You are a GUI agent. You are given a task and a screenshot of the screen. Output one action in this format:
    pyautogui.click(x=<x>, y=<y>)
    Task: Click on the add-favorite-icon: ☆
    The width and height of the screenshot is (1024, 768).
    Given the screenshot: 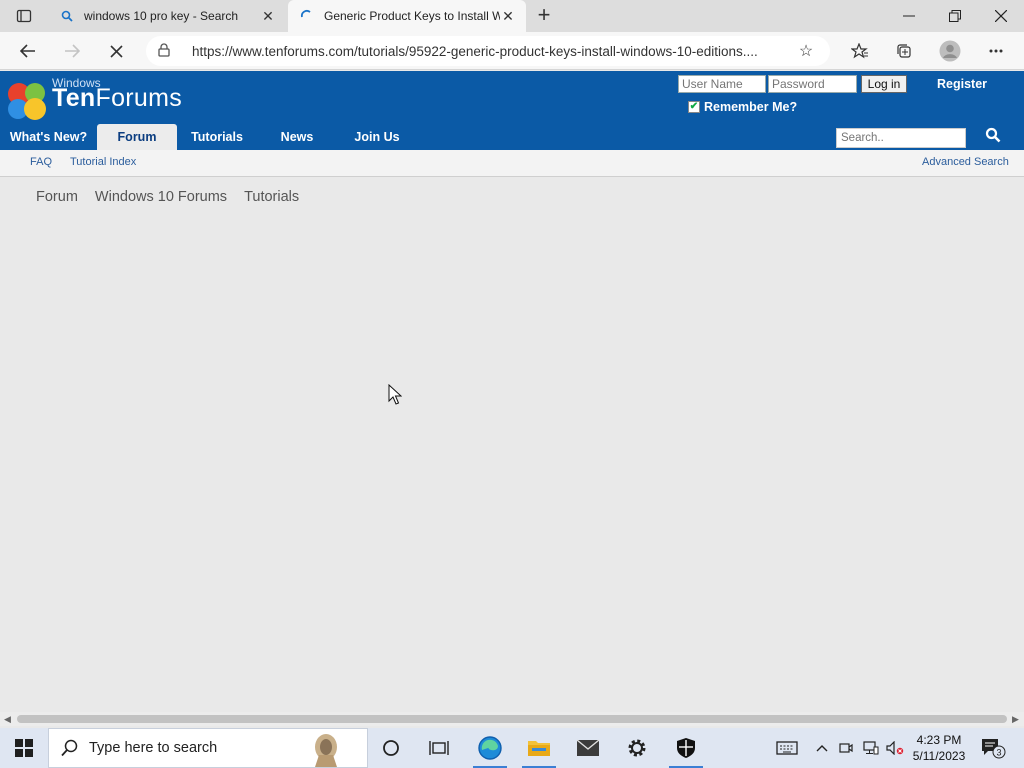 What is the action you would take?
    pyautogui.click(x=806, y=51)
    